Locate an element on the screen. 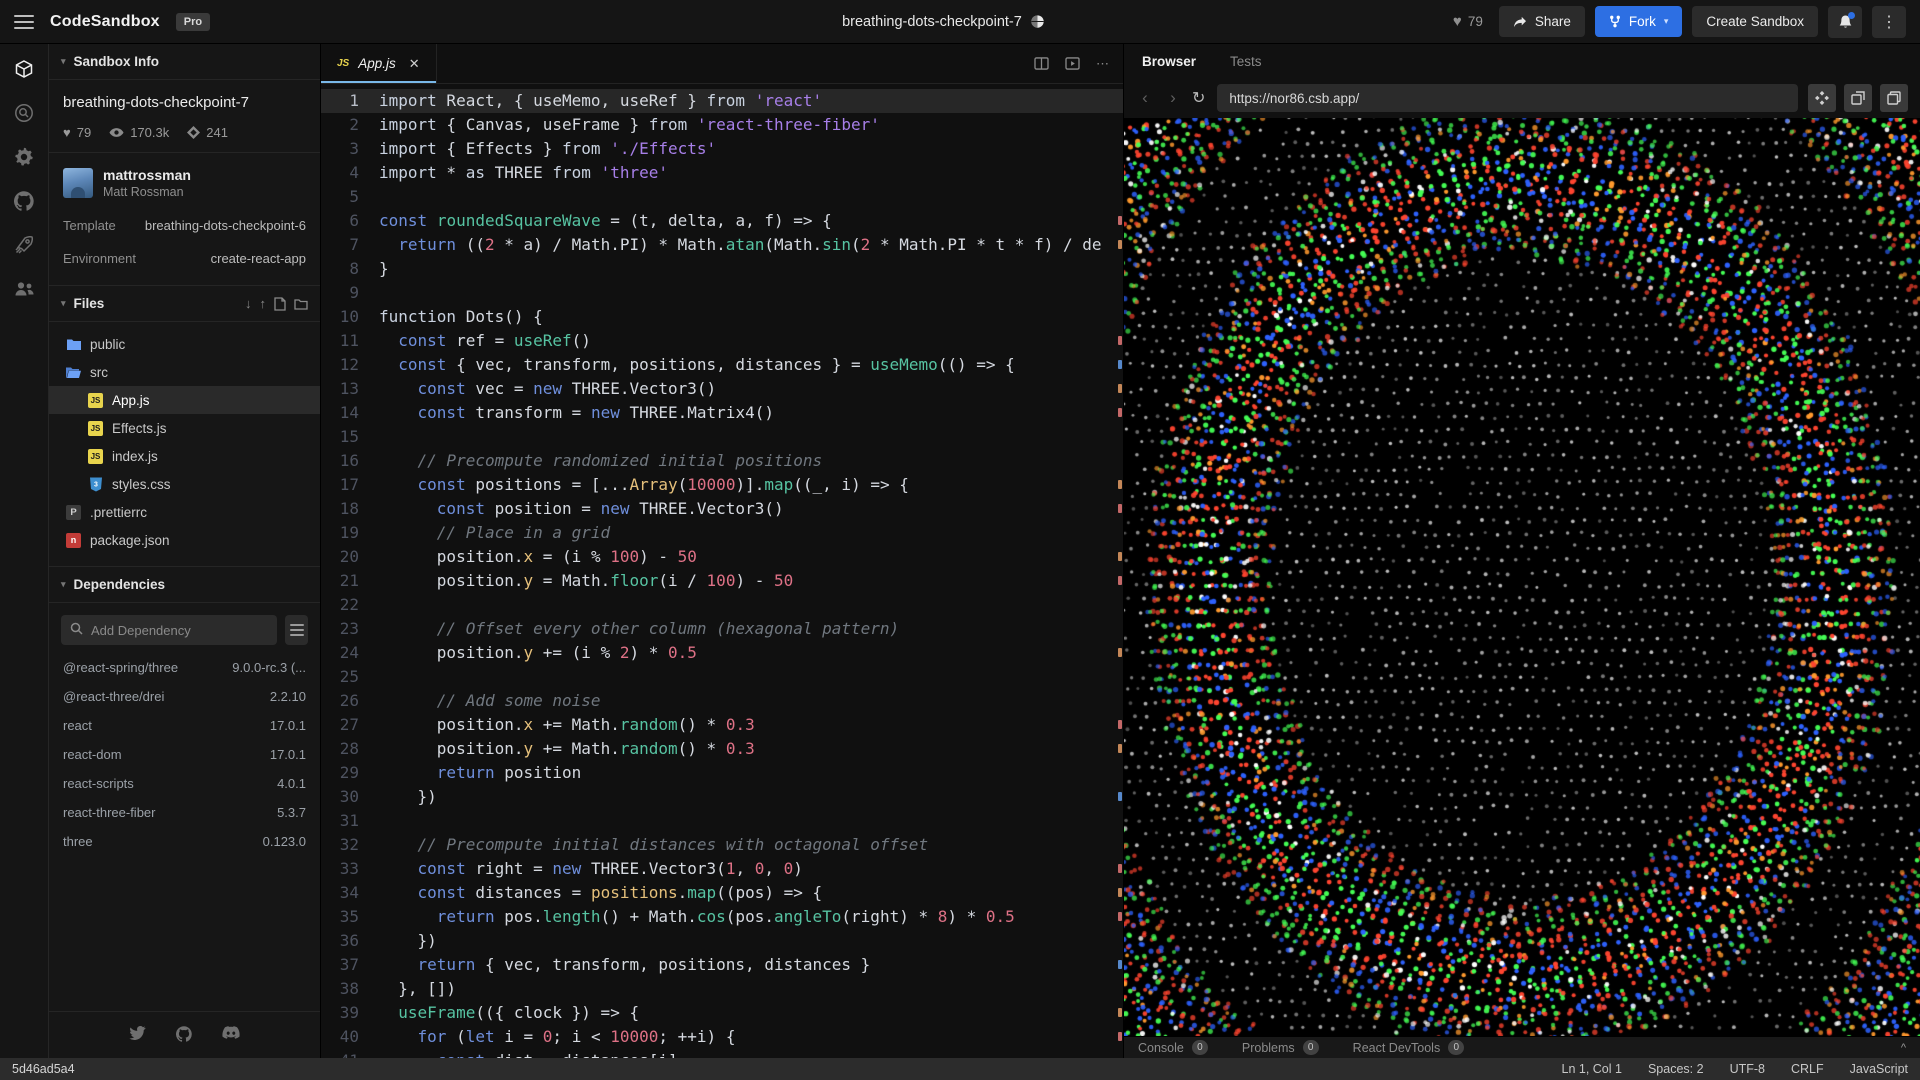 Image resolution: width=1920 pixels, height=1080 pixels. file-item-index-js: JS index.js is located at coordinates (184, 456).